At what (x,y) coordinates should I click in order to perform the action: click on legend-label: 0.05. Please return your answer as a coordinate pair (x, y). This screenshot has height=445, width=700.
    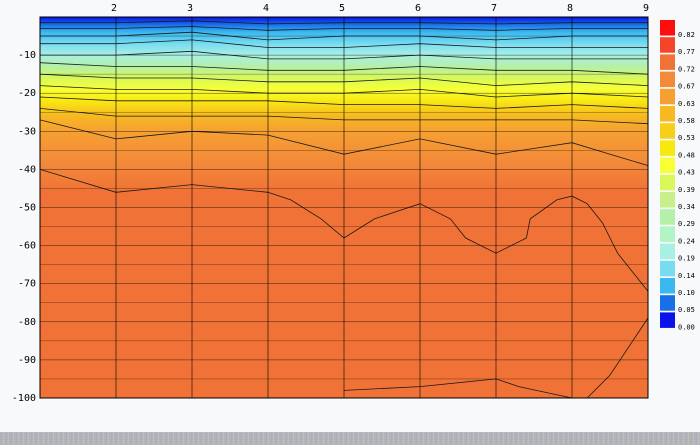
    Looking at the image, I should click on (686, 310).